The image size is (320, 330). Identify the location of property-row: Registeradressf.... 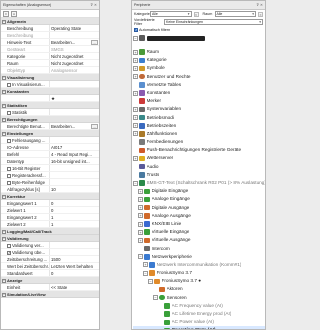
(50, 175).